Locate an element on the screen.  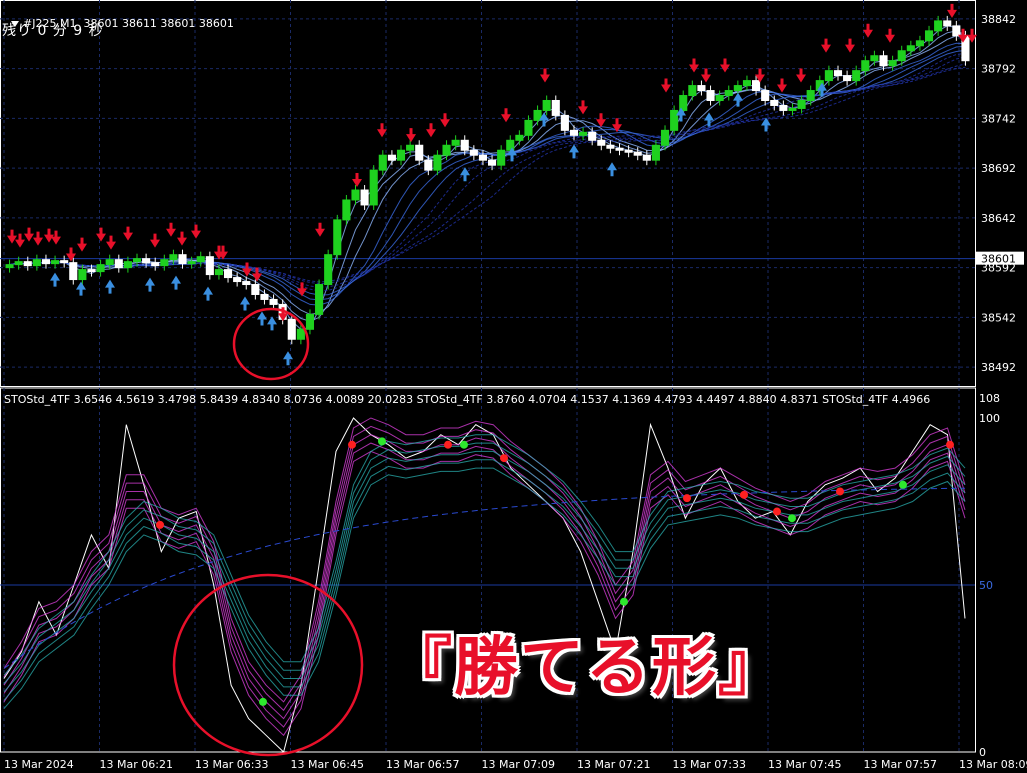
price-tick-label: 38742 is located at coordinates (998, 118).